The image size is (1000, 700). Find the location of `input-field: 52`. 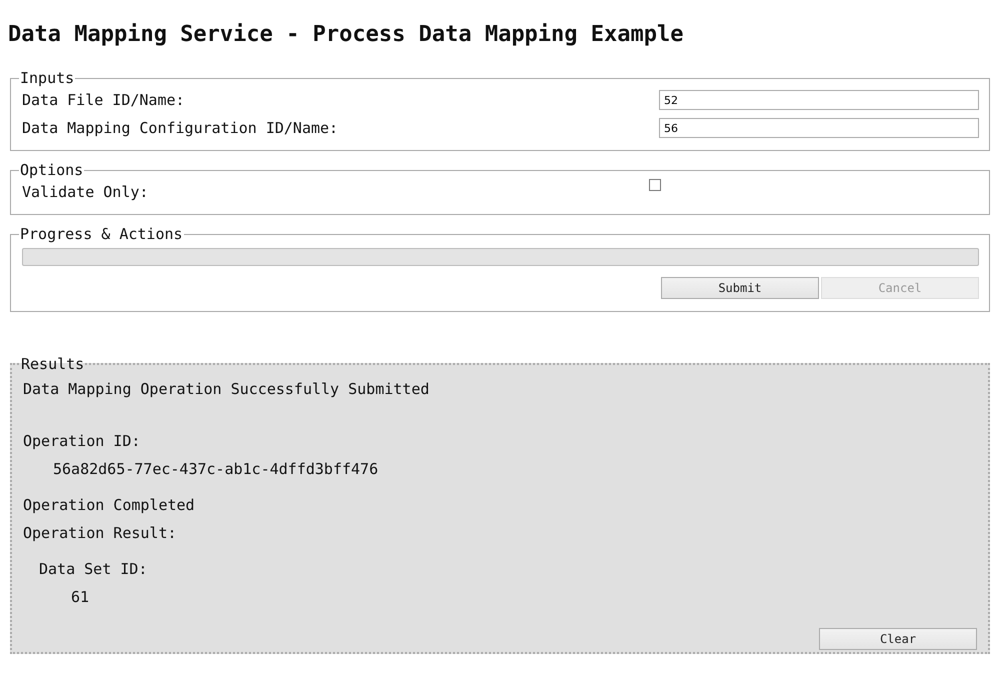

input-field: 52 is located at coordinates (819, 100).